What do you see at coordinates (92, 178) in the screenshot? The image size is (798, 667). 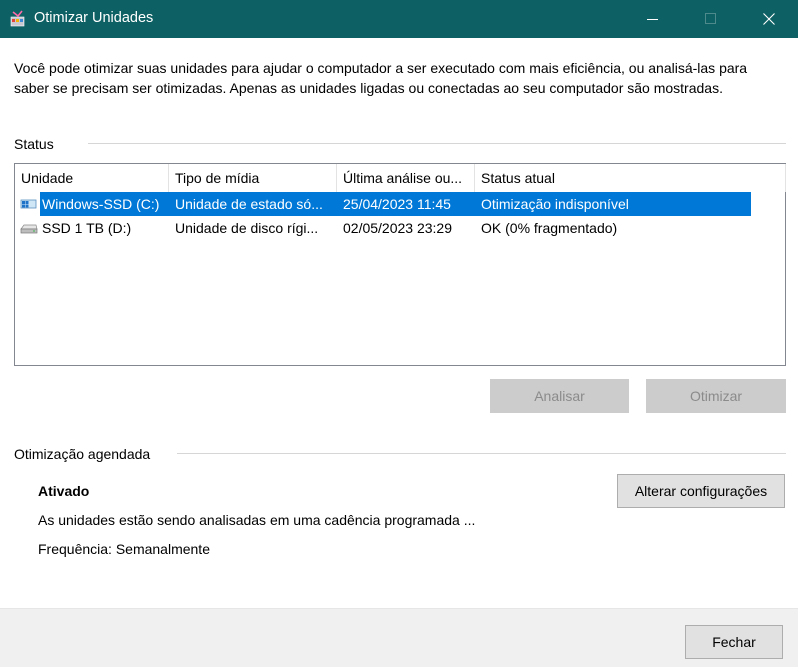 I see `column-header-drive: Unidade` at bounding box center [92, 178].